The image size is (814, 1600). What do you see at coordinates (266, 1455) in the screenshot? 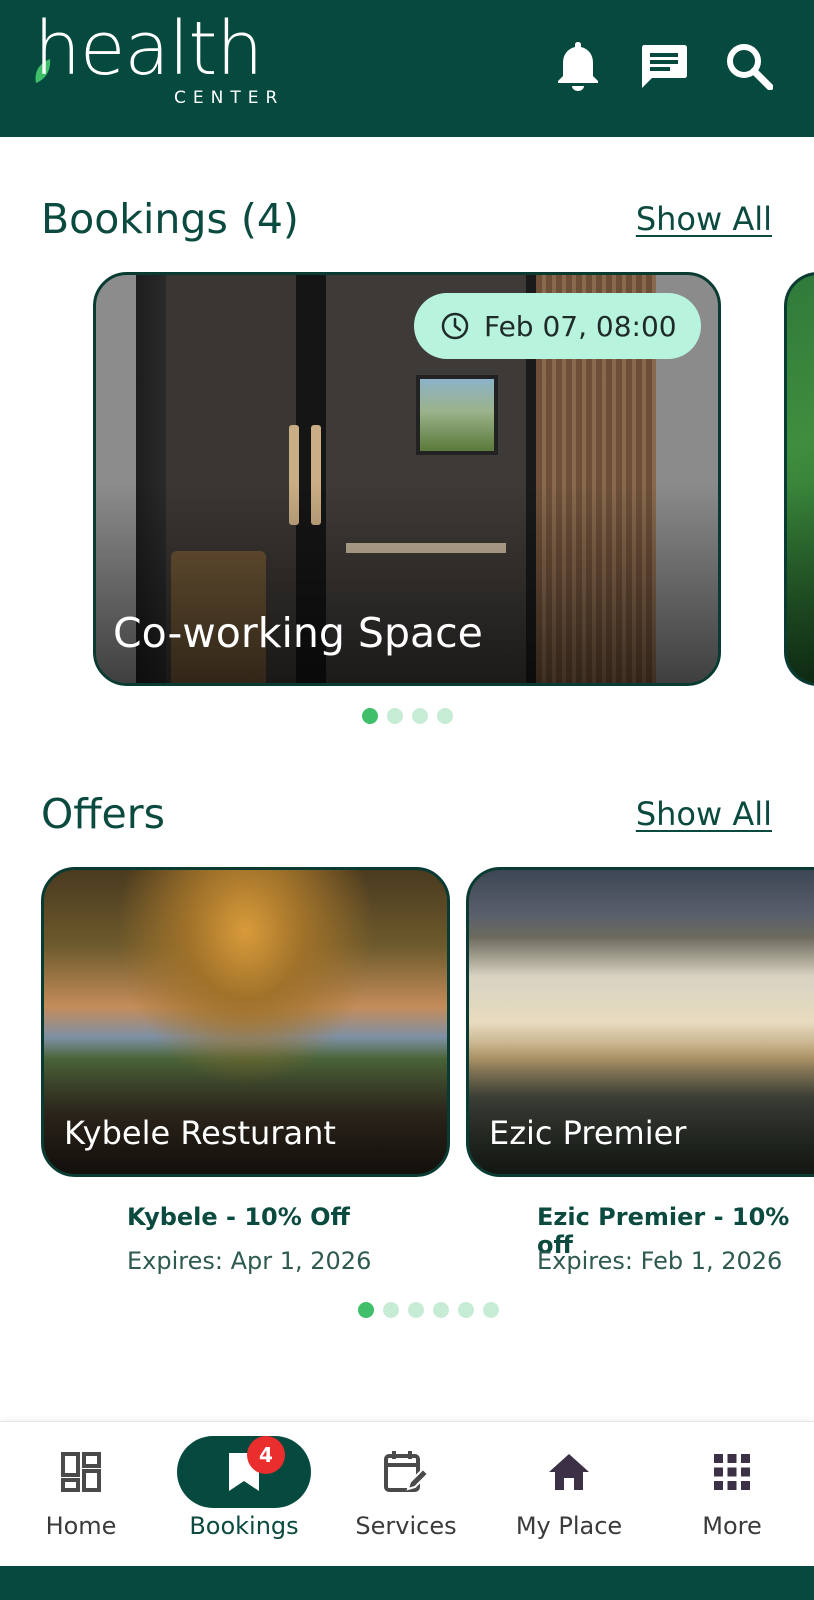
I see `notification-badge: 4` at bounding box center [266, 1455].